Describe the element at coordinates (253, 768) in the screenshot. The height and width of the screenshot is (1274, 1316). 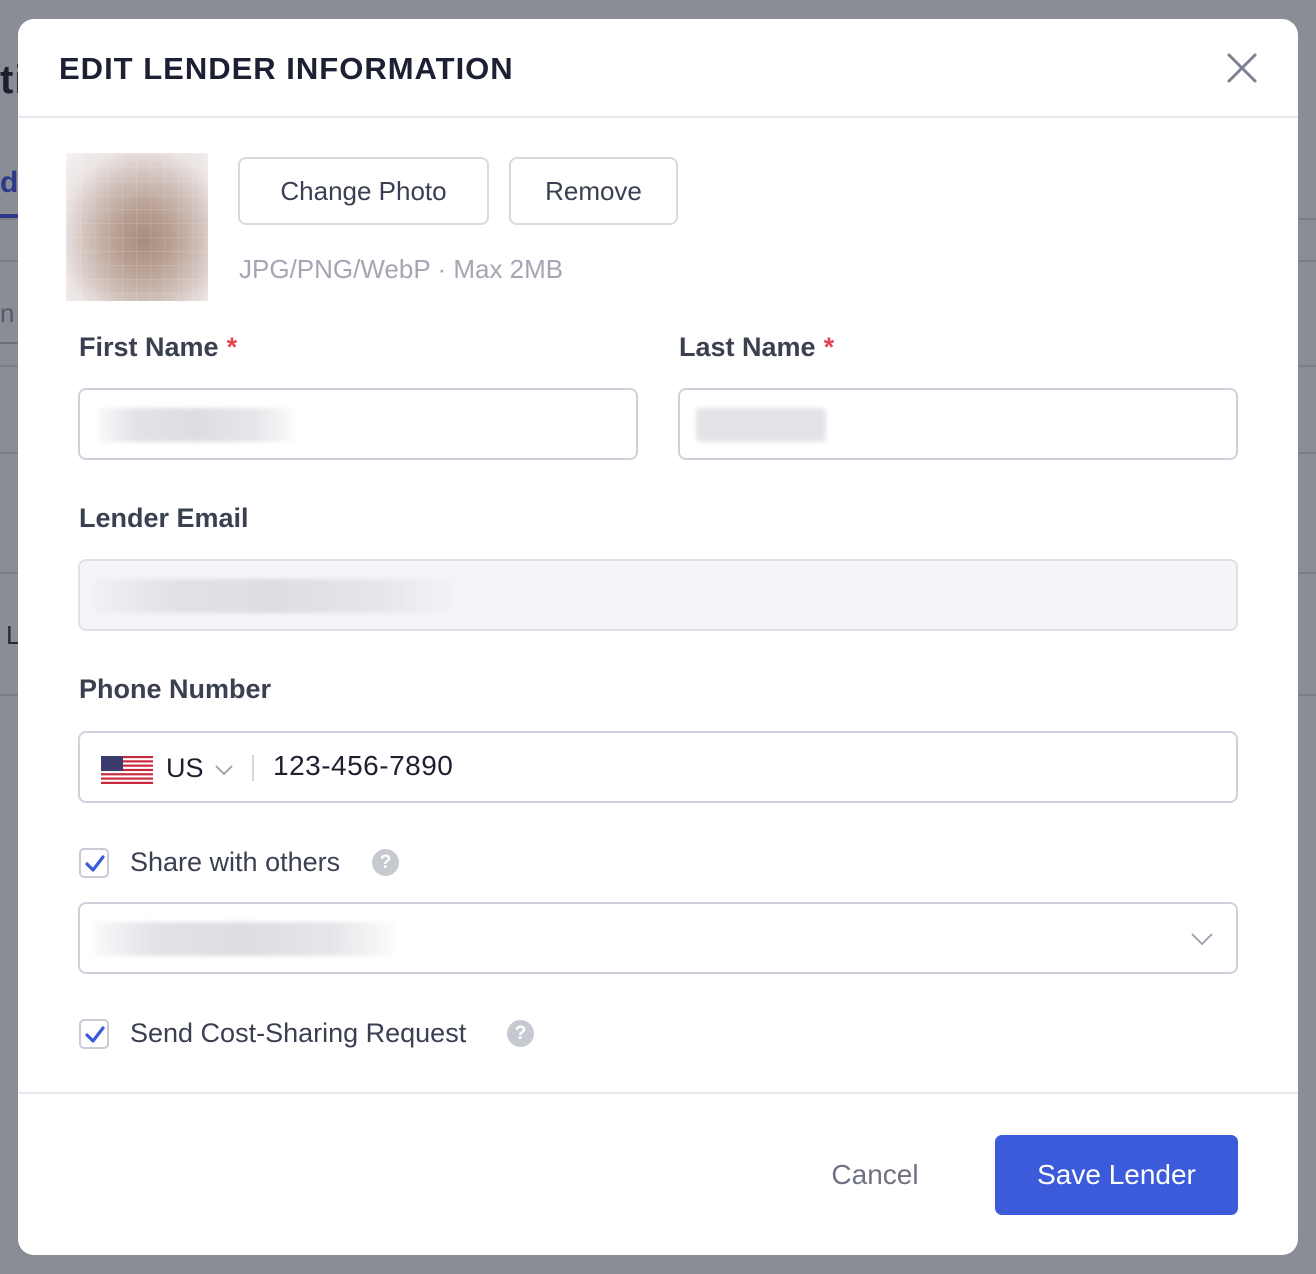
I see `phone-divider` at that location.